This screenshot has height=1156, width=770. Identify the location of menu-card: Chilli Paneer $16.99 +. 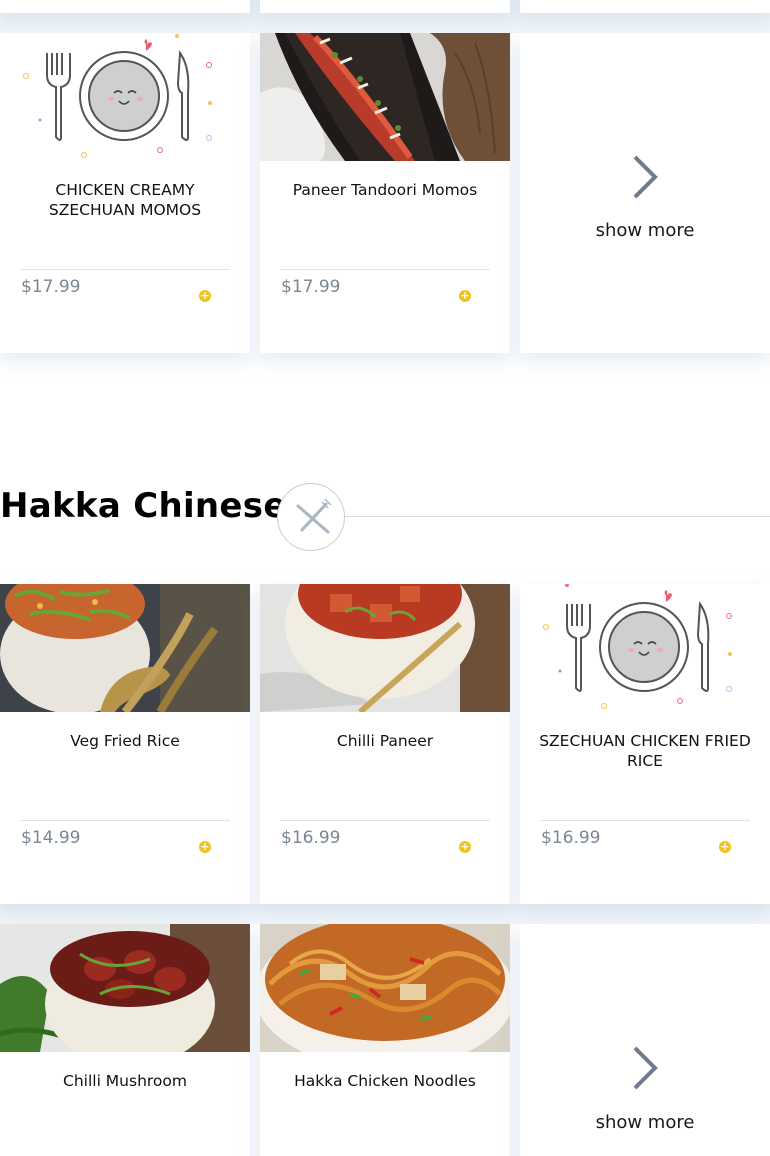
(385, 744).